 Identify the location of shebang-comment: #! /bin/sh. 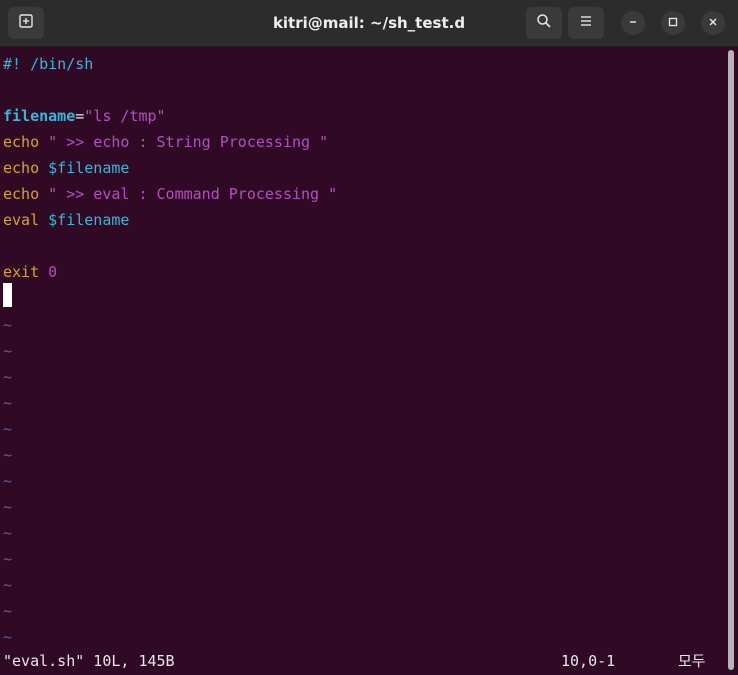
(48, 64).